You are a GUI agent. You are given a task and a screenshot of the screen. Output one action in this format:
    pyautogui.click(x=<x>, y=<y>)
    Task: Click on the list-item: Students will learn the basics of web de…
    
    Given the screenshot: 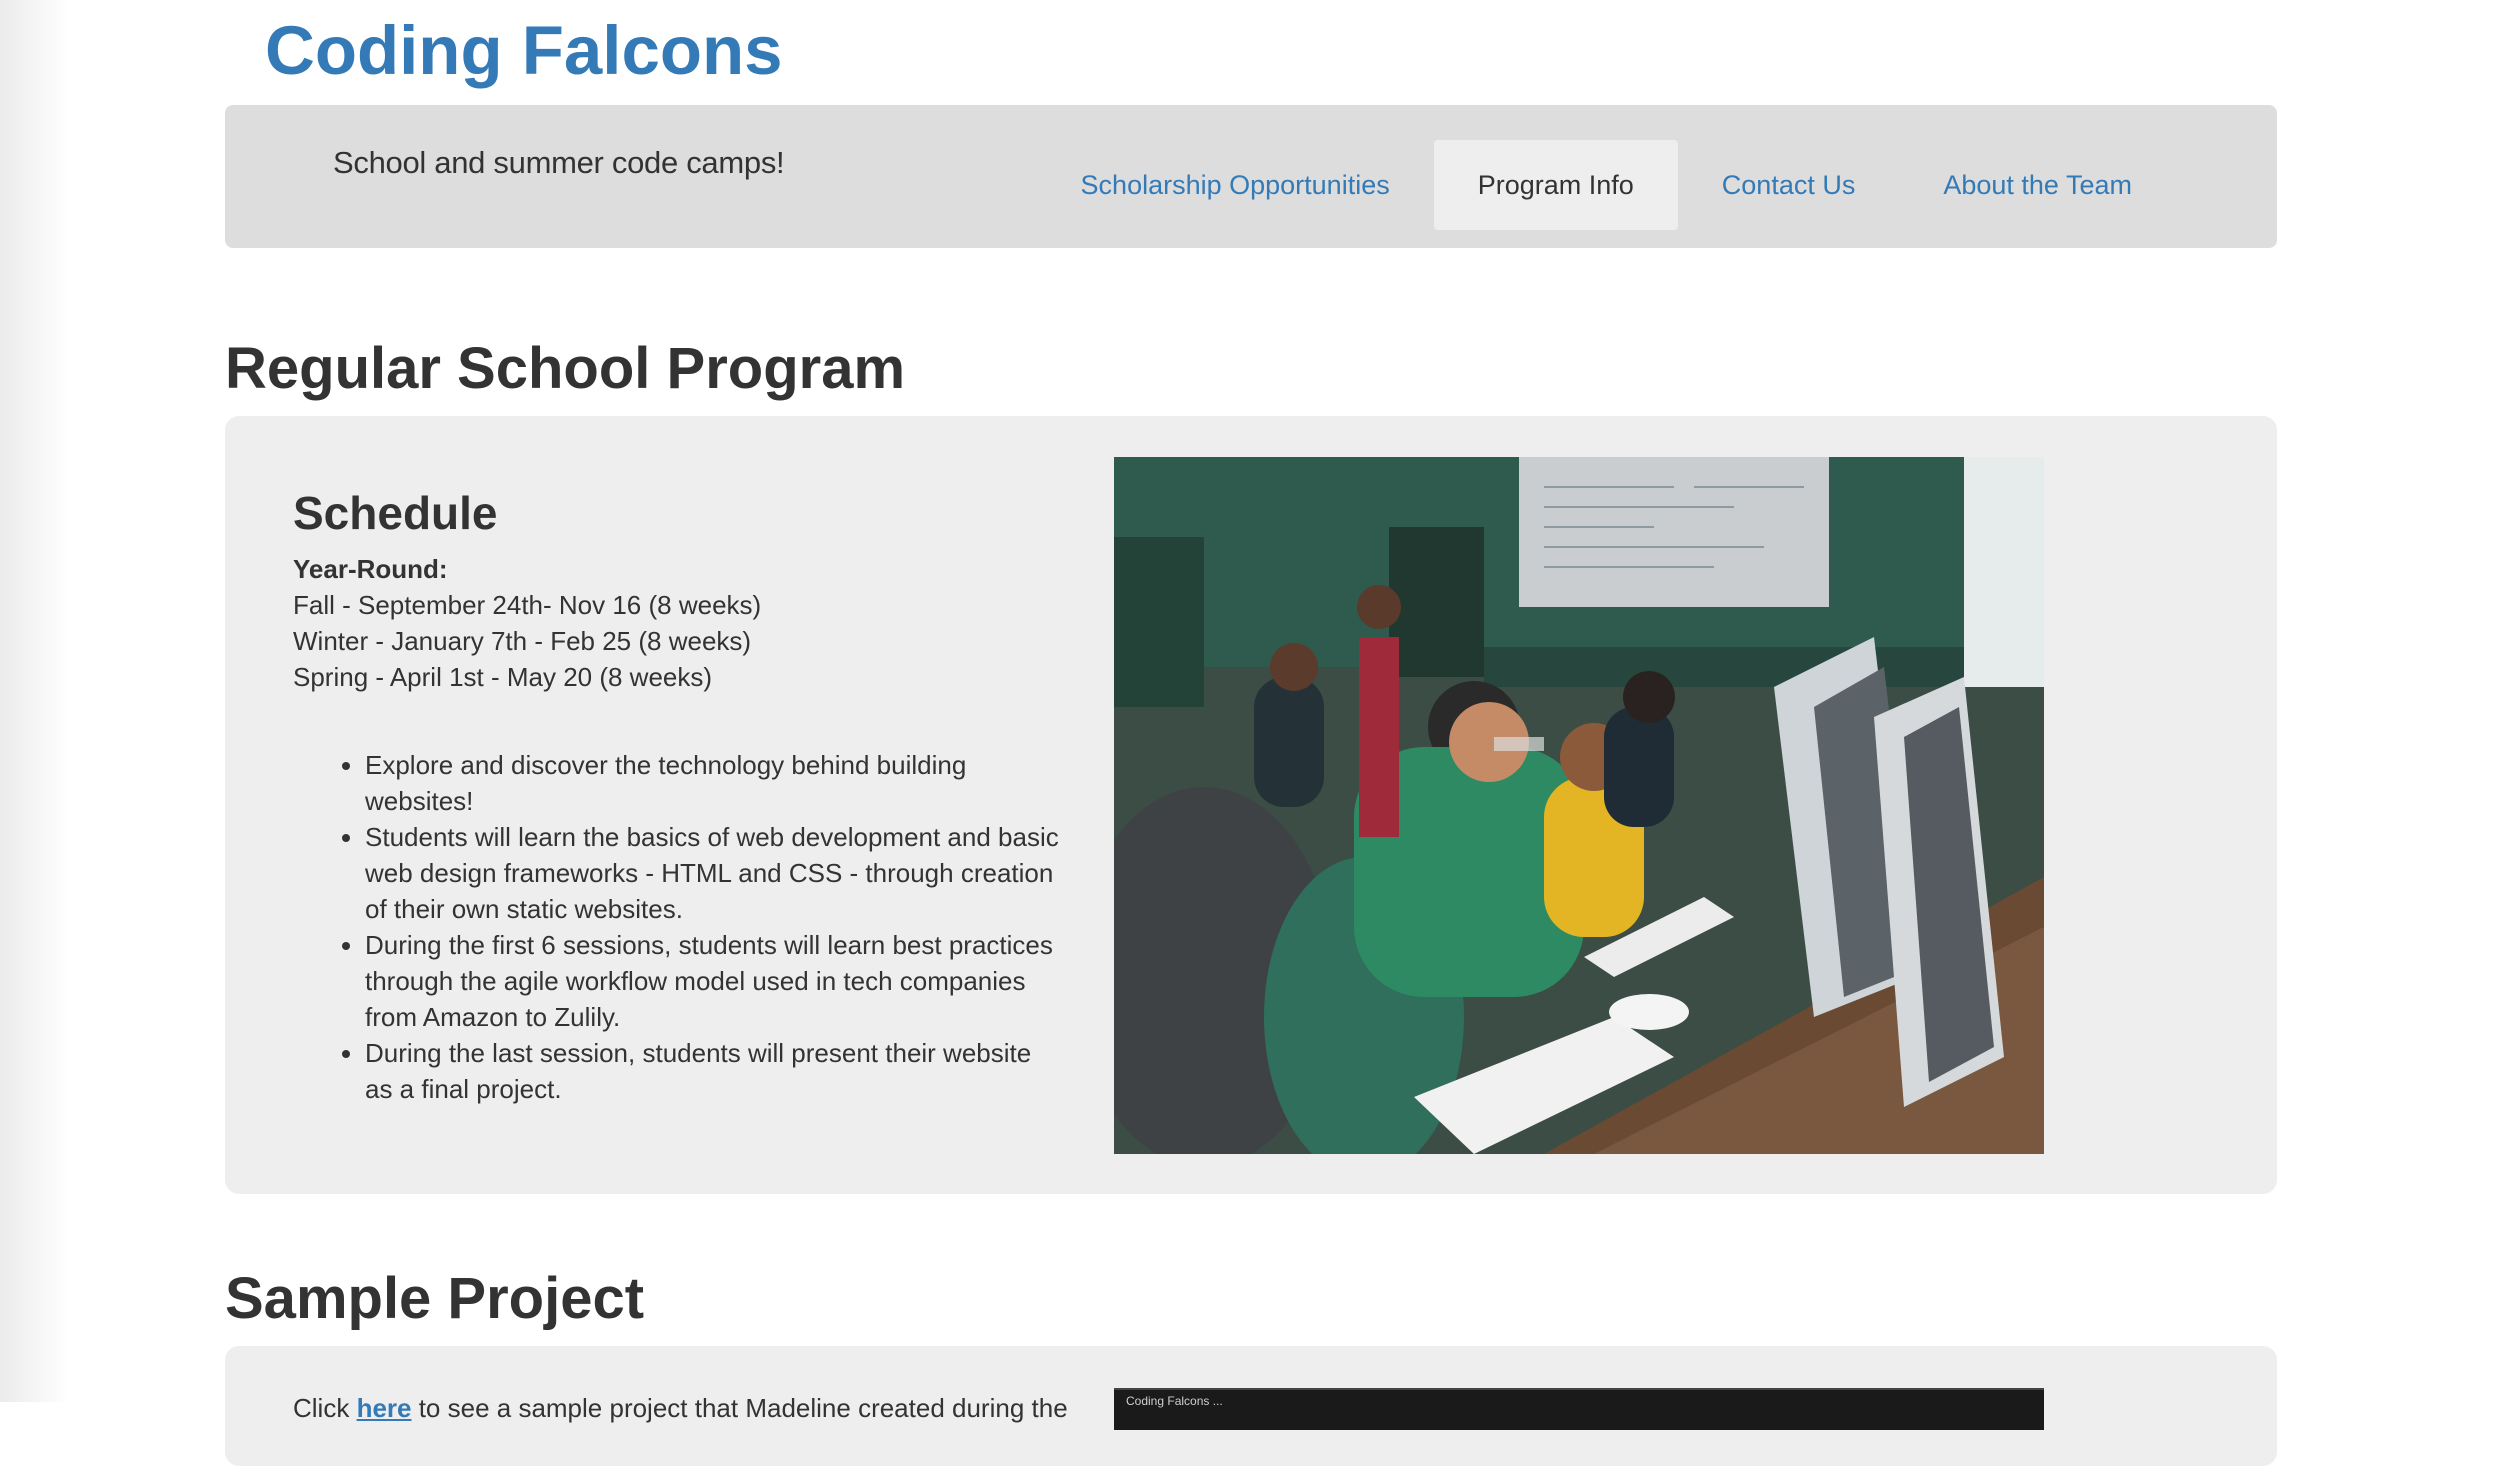 What is the action you would take?
    pyautogui.click(x=714, y=873)
    